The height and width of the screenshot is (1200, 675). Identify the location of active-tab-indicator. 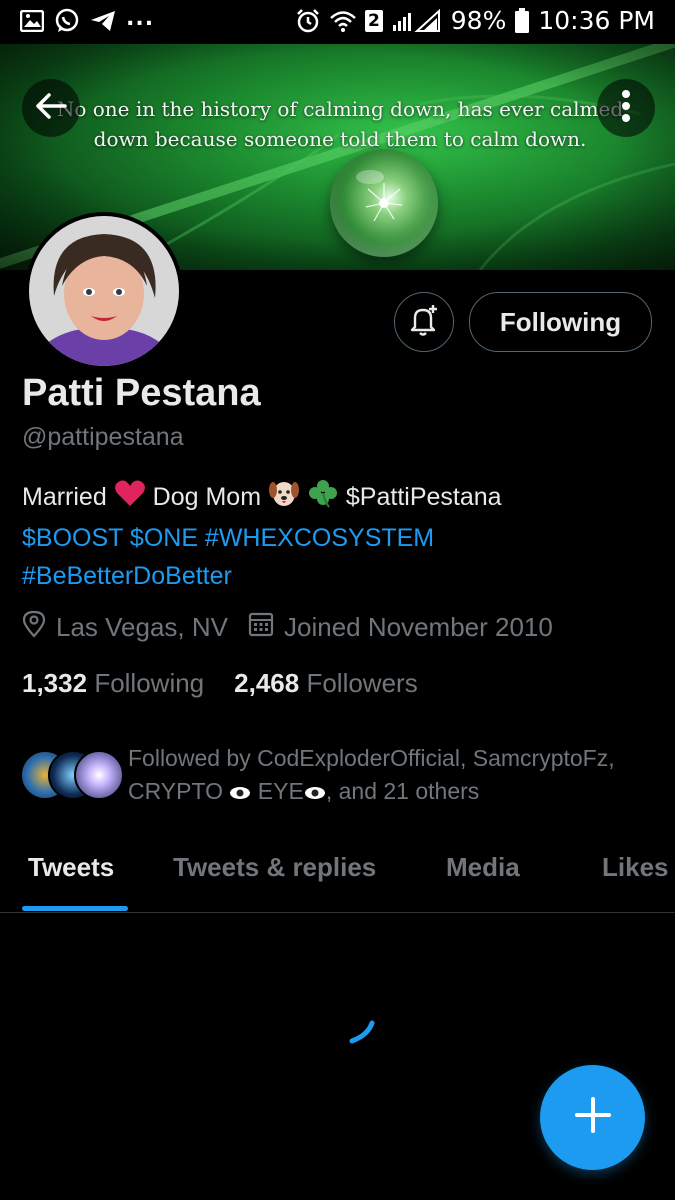
(75, 908).